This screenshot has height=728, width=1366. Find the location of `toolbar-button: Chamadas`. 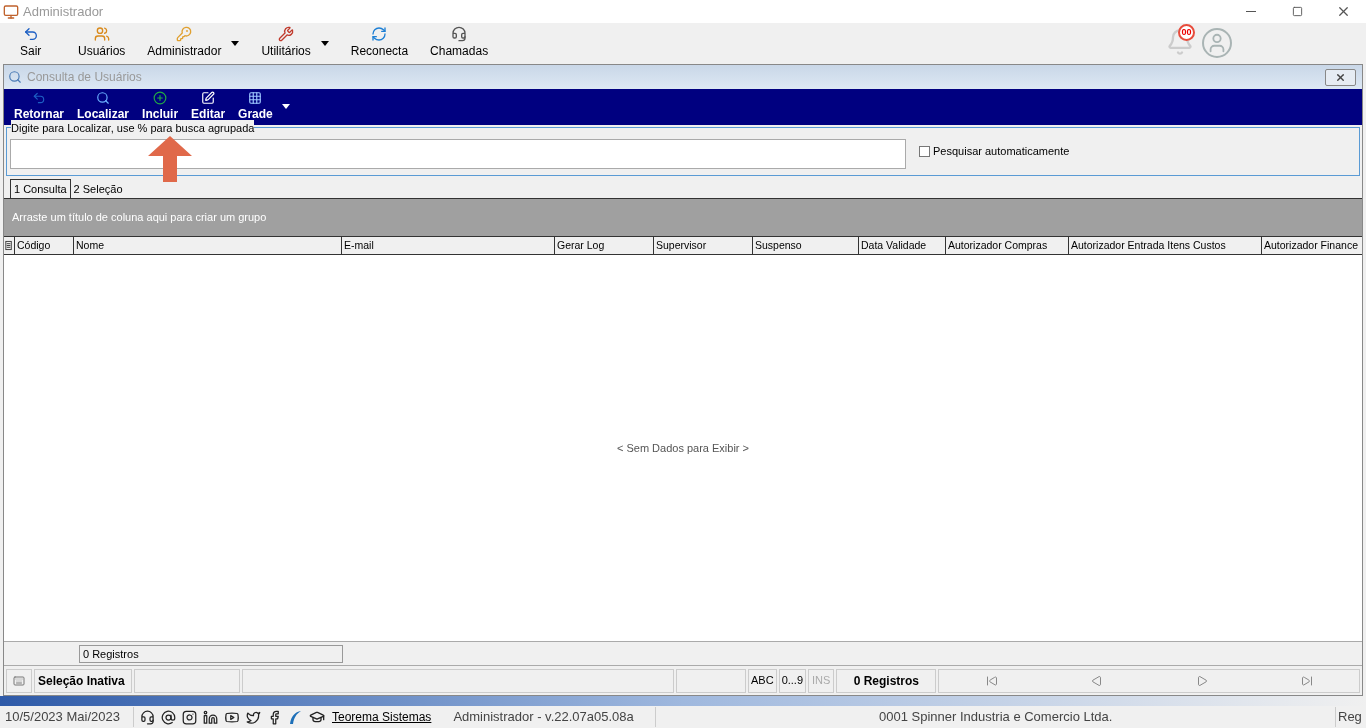

toolbar-button: Chamadas is located at coordinates (459, 43).